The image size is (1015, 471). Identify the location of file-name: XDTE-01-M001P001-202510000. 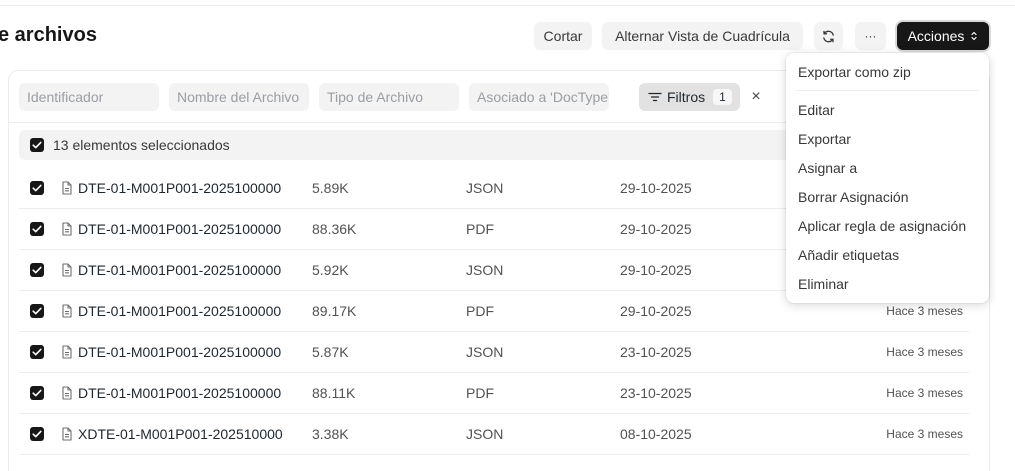
(180, 434).